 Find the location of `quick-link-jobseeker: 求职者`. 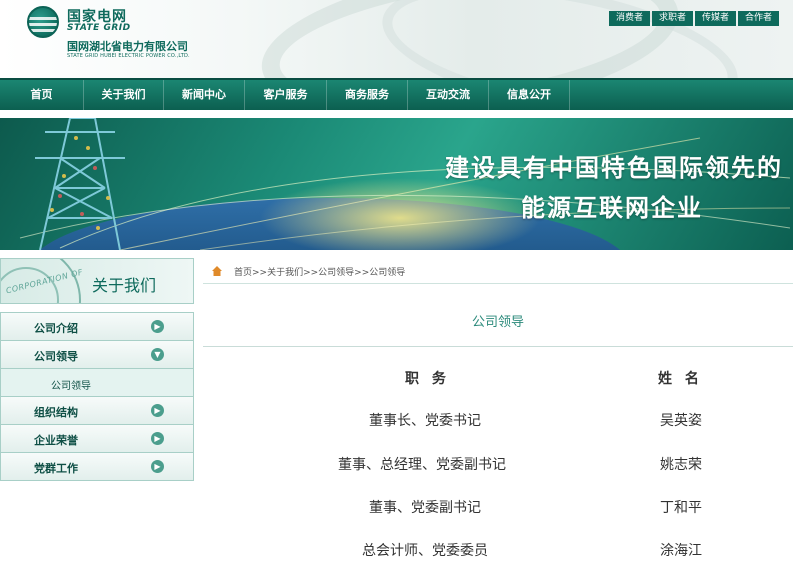

quick-link-jobseeker: 求职者 is located at coordinates (672, 18).